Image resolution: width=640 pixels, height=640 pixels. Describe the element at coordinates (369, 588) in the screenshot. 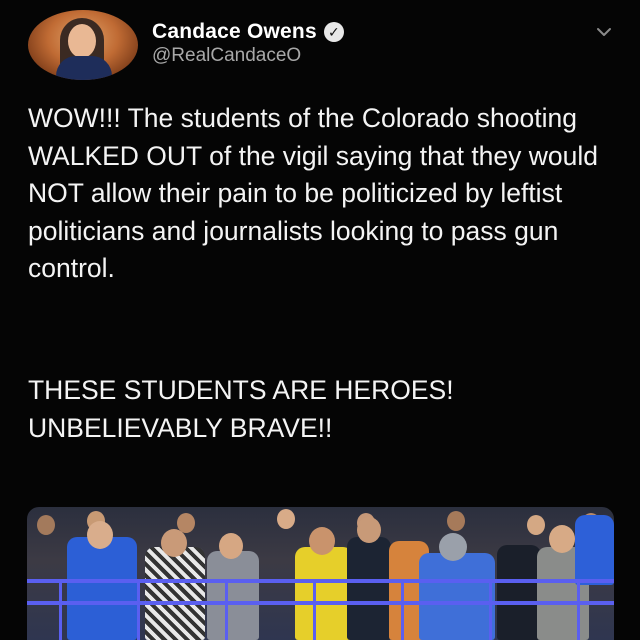

I see `person-dark-jacket` at that location.